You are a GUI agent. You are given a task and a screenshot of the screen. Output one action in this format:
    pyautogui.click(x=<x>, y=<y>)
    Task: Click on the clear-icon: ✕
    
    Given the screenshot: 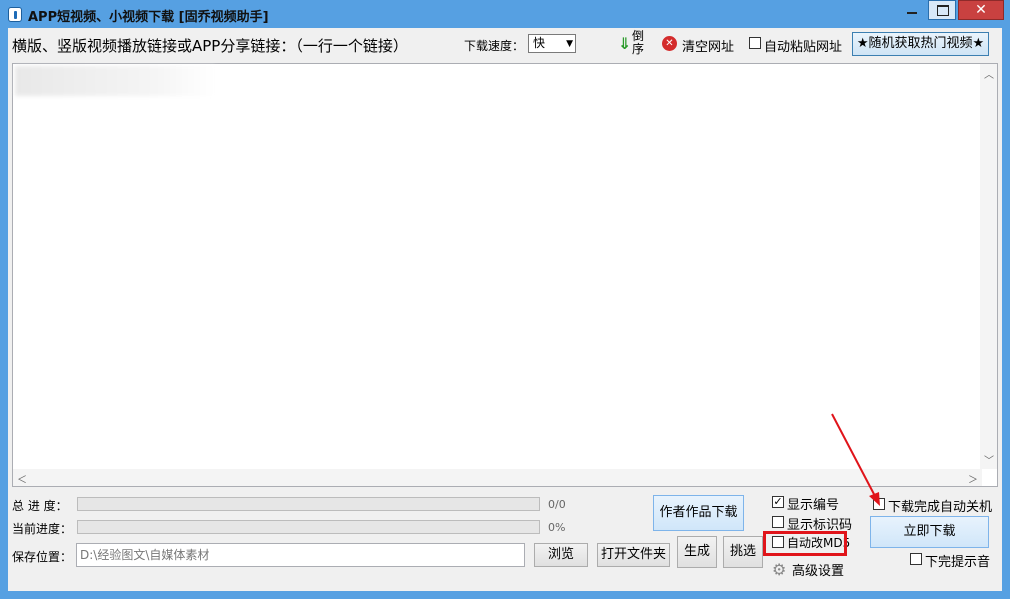 What is the action you would take?
    pyautogui.click(x=669, y=43)
    